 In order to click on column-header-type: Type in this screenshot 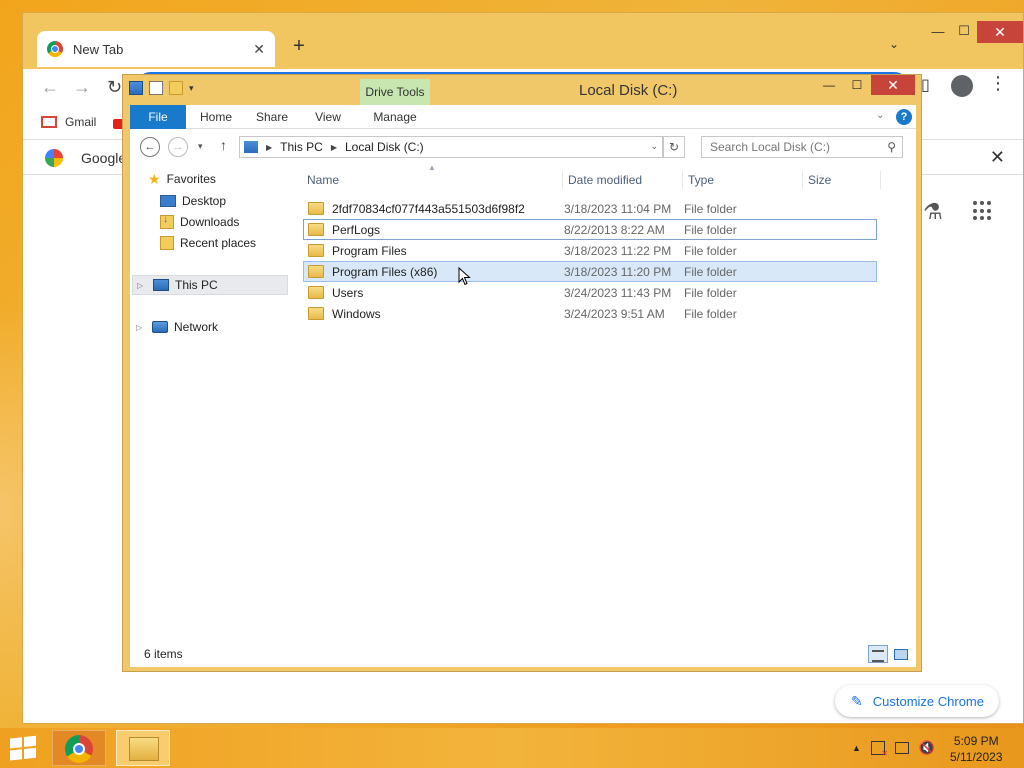, I will do `click(701, 180)`.